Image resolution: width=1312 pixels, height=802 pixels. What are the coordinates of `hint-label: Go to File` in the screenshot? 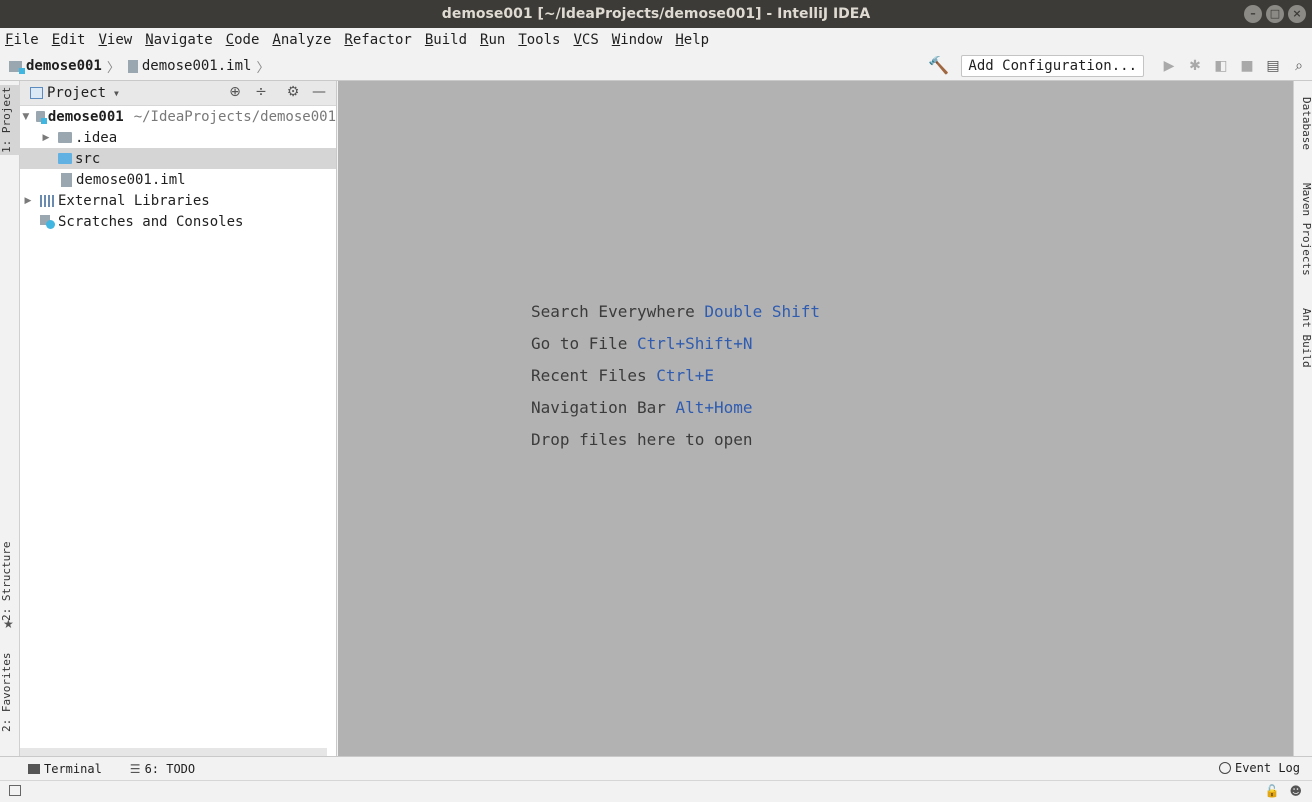 It's located at (579, 343).